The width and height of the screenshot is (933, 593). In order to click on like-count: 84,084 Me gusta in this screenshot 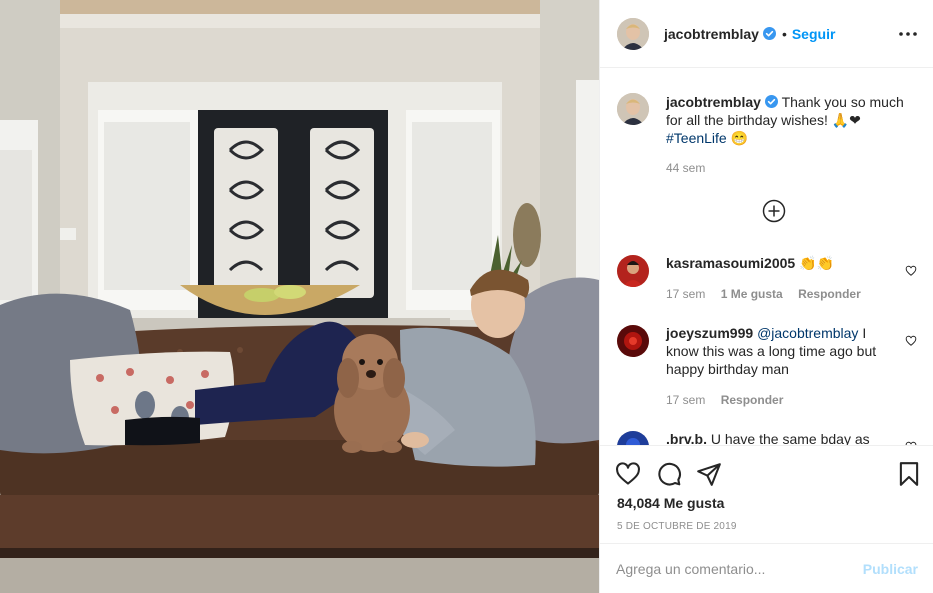, I will do `click(670, 503)`.